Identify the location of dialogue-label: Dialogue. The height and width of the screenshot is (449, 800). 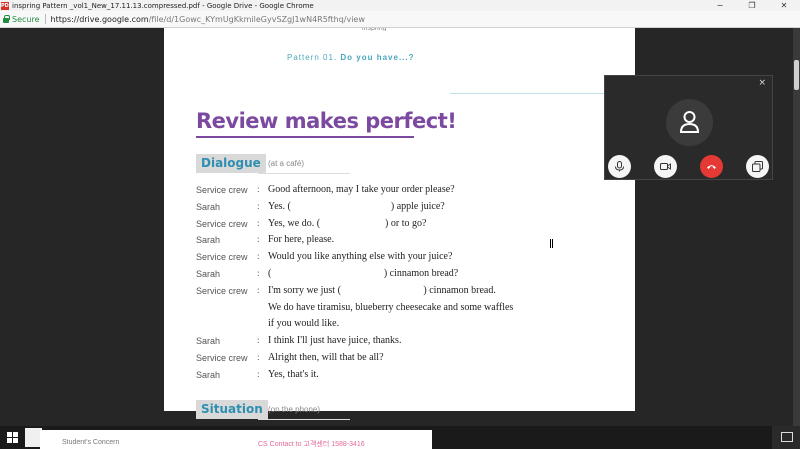
(231, 163).